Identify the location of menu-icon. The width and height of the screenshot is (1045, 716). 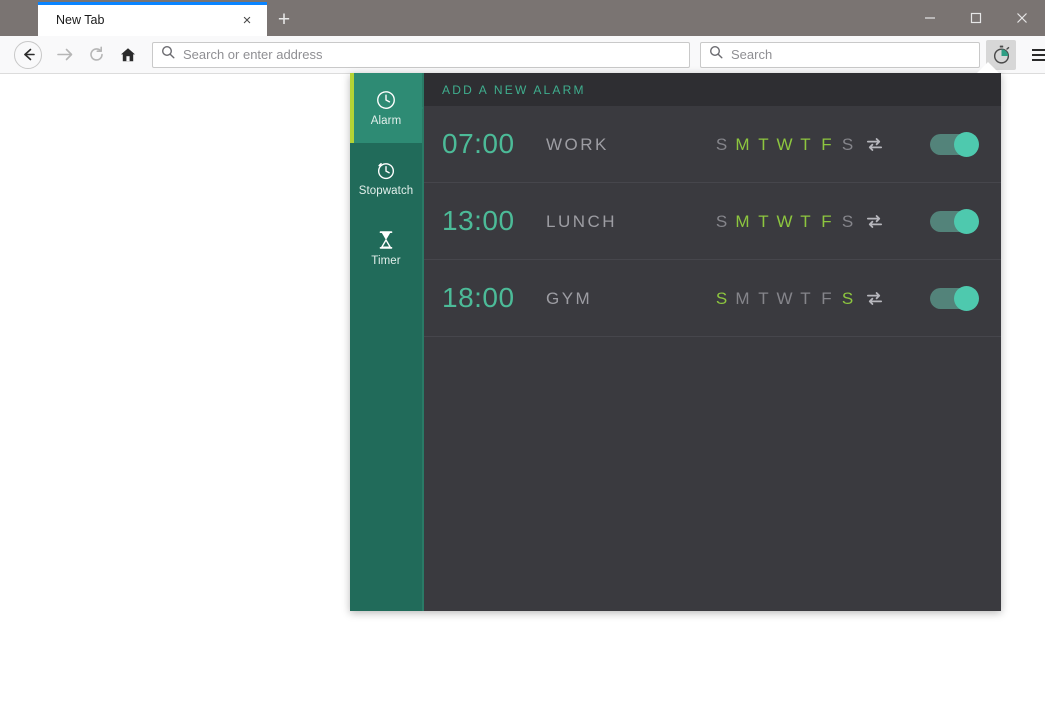
(1034, 55).